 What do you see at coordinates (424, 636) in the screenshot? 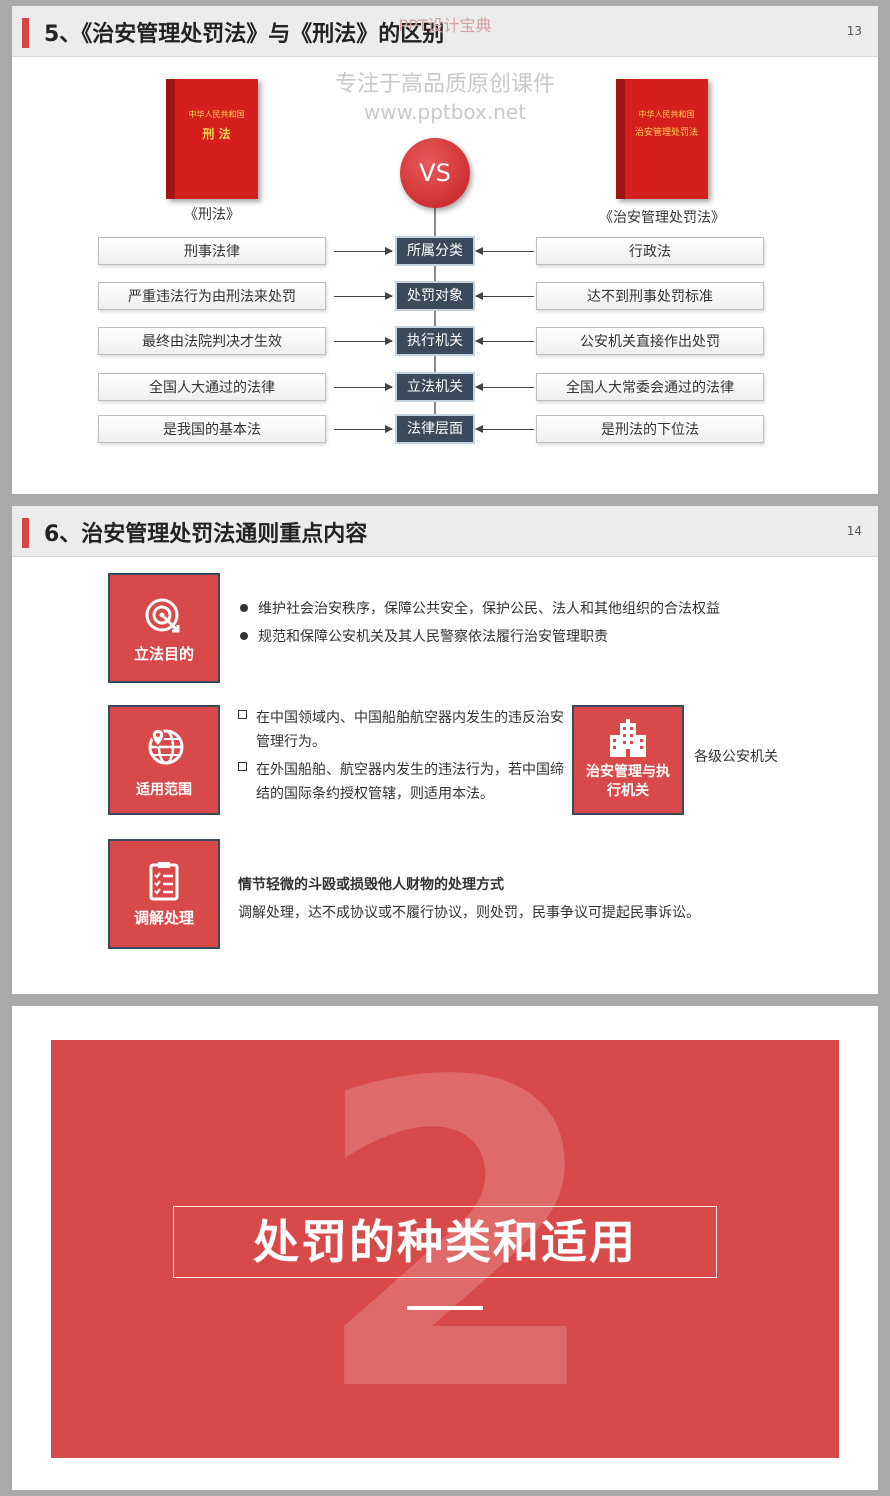
I see `purpose-bullet: 规范和保障公安机关及其人民警察依法履行治安管理职责` at bounding box center [424, 636].